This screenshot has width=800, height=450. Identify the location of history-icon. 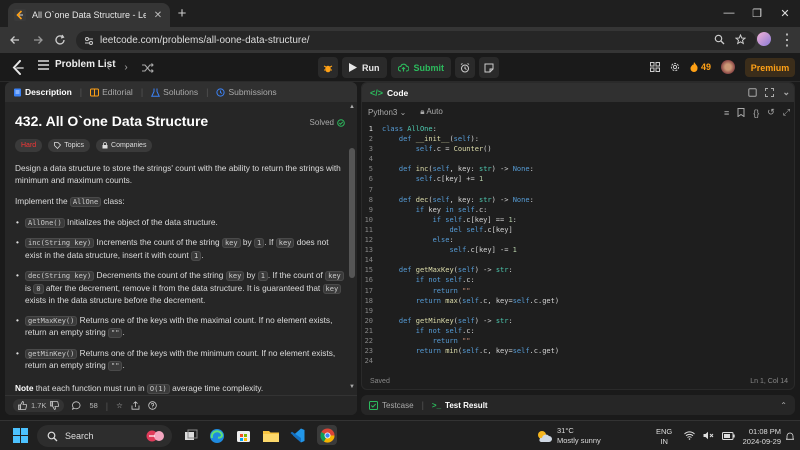
(221, 92).